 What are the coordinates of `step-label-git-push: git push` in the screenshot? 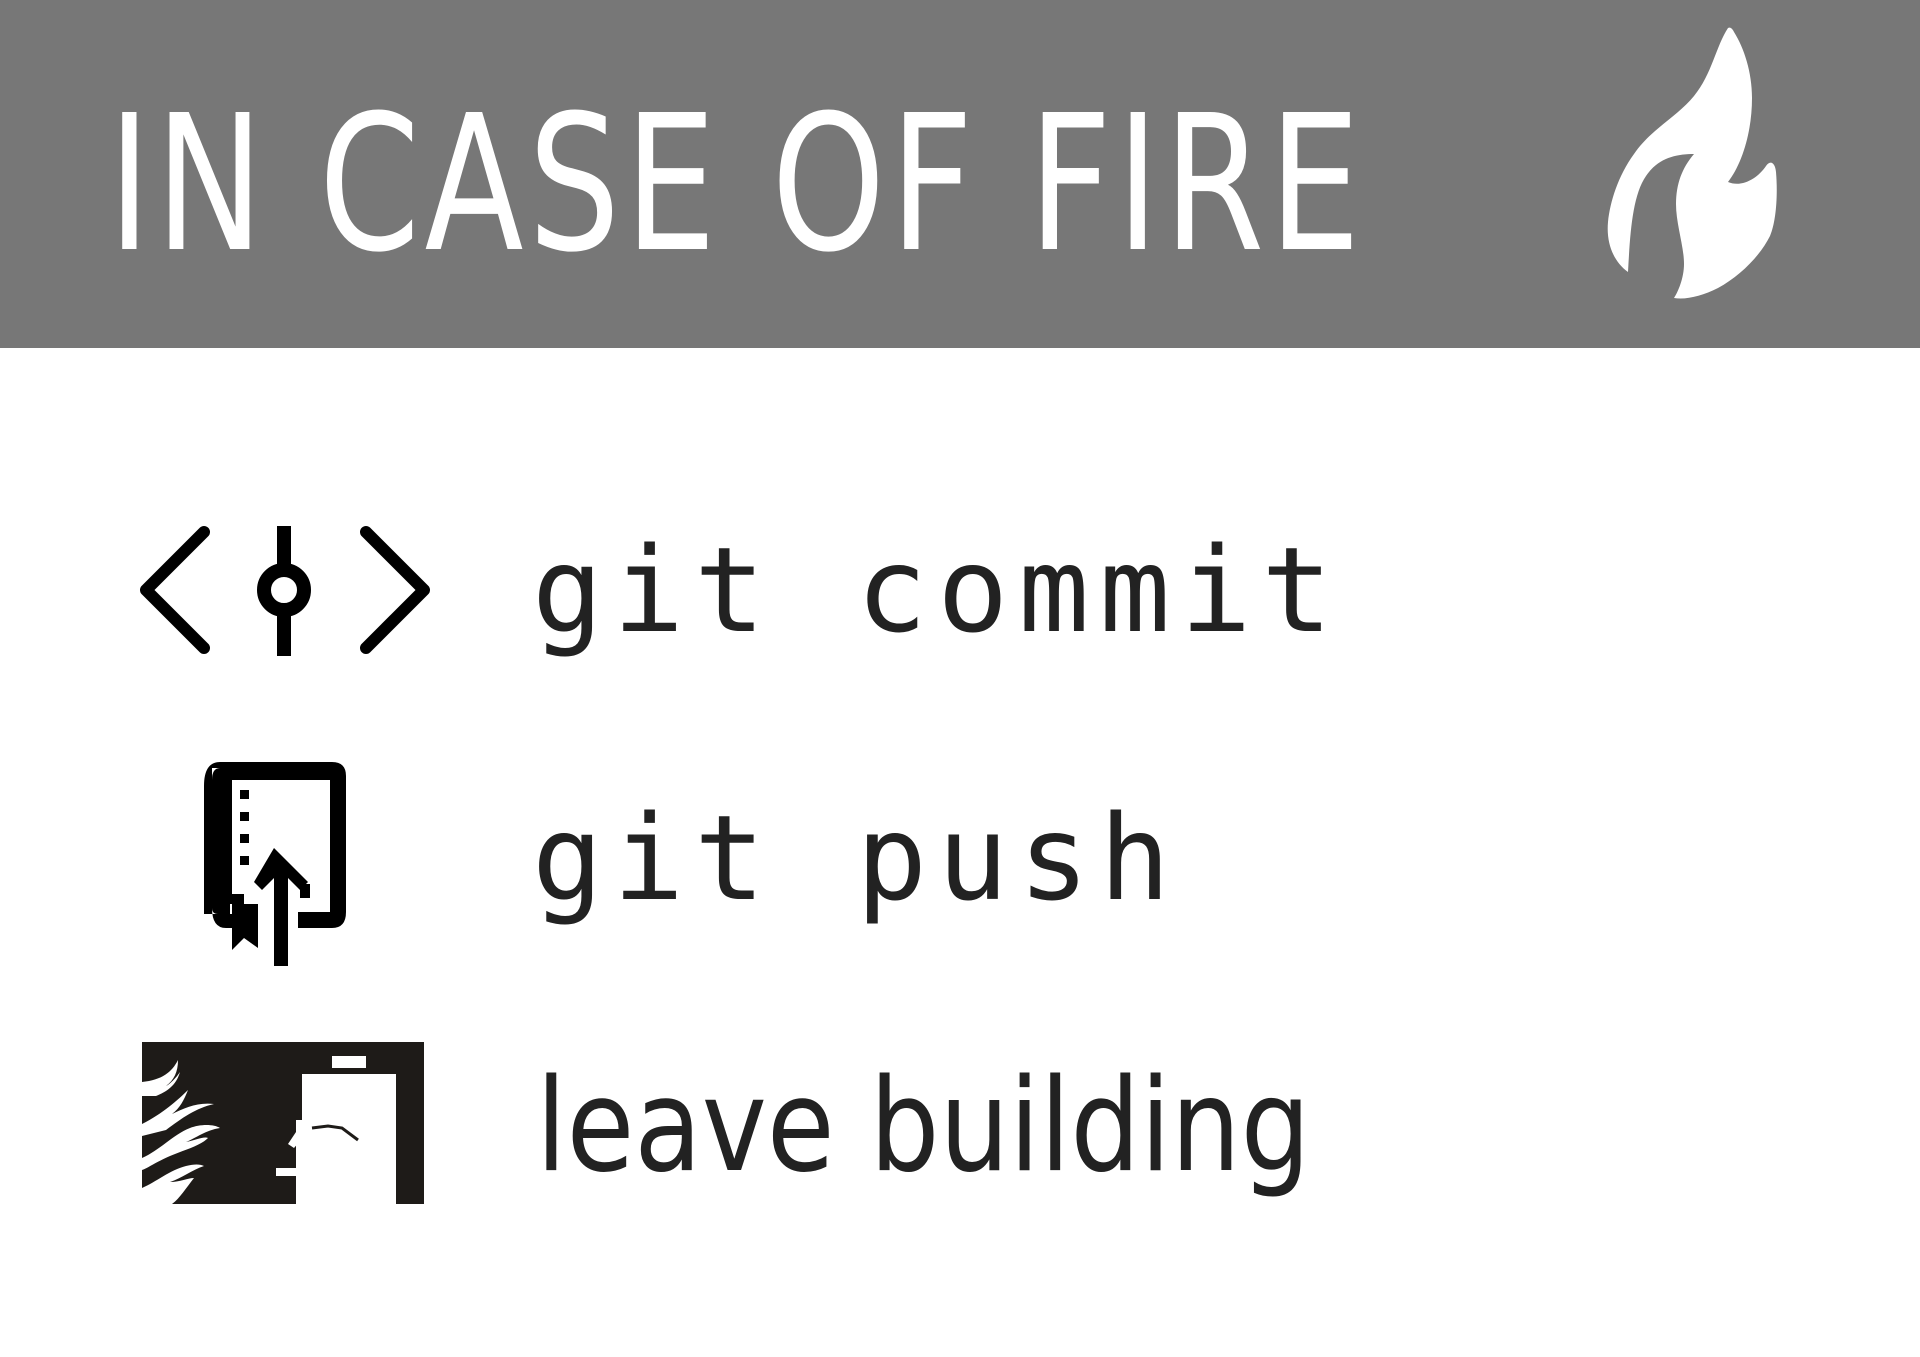 It's located at (856, 858).